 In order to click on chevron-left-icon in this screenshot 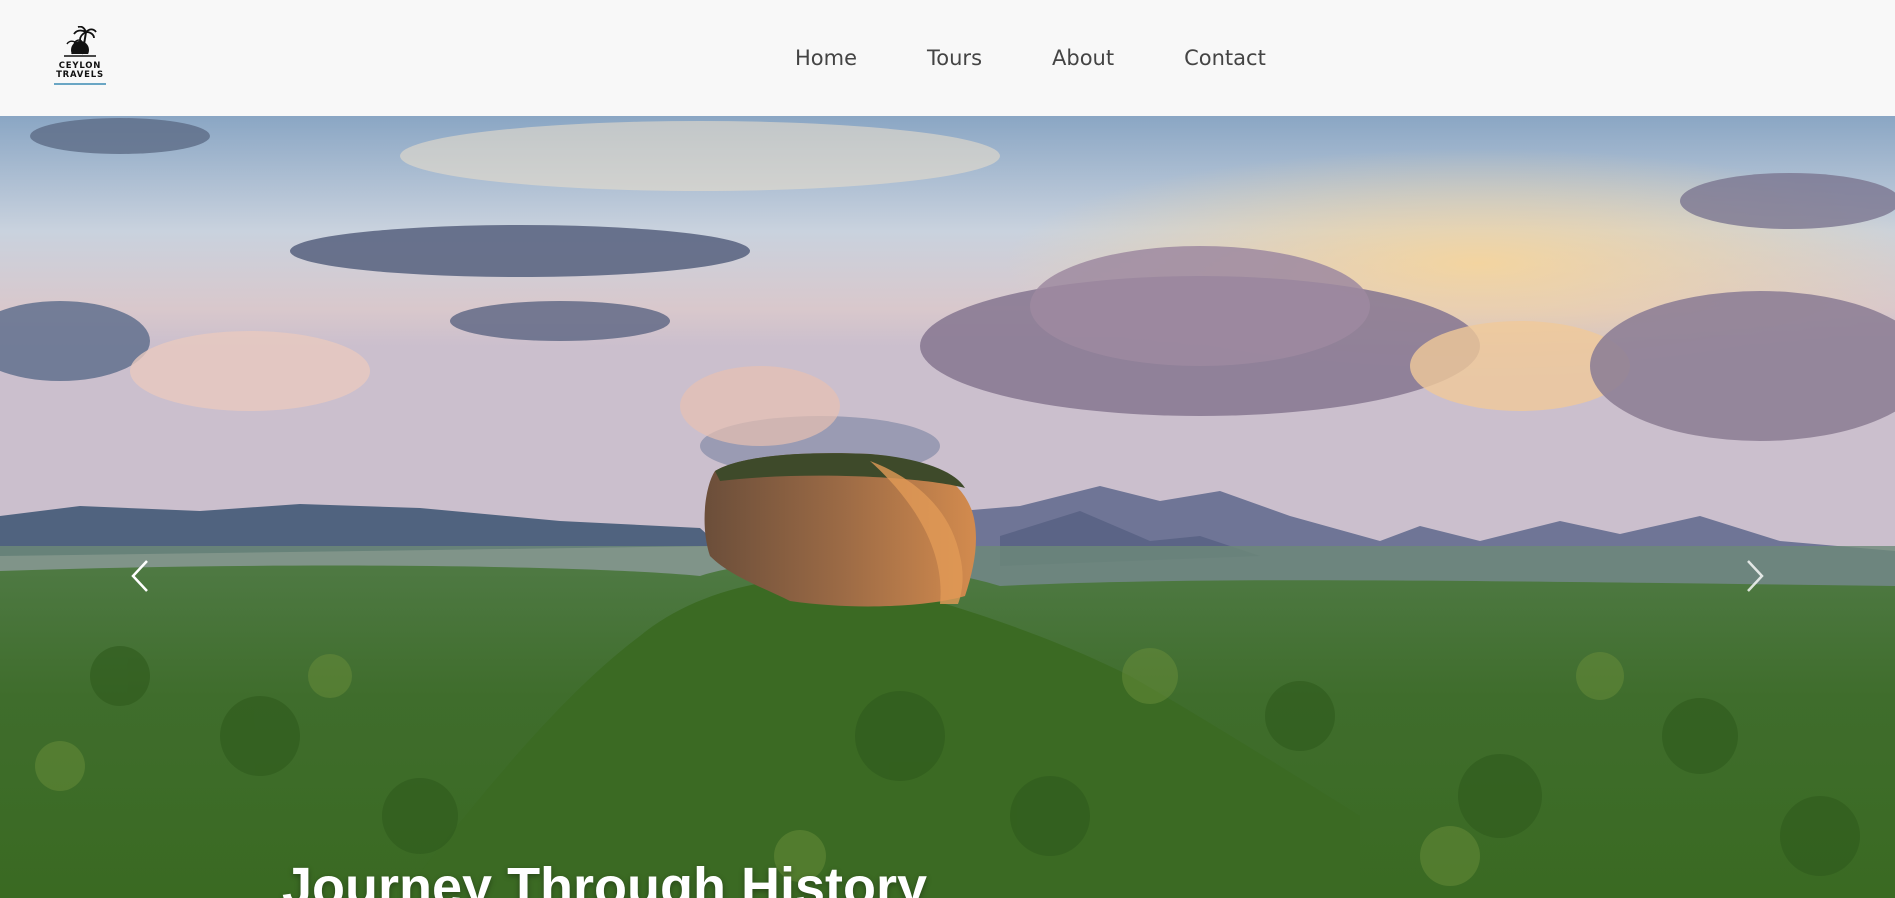, I will do `click(139, 576)`.